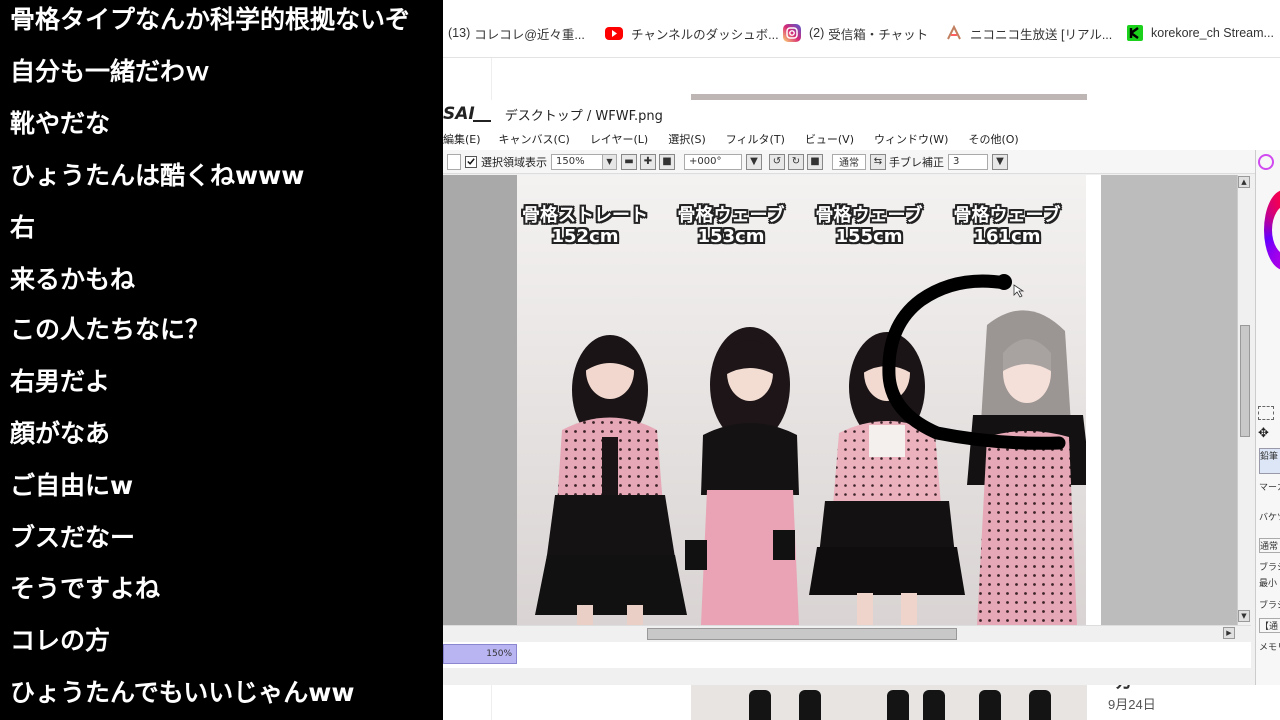 The height and width of the screenshot is (720, 1280). I want to click on comment: 顔がなあ, so click(60, 433).